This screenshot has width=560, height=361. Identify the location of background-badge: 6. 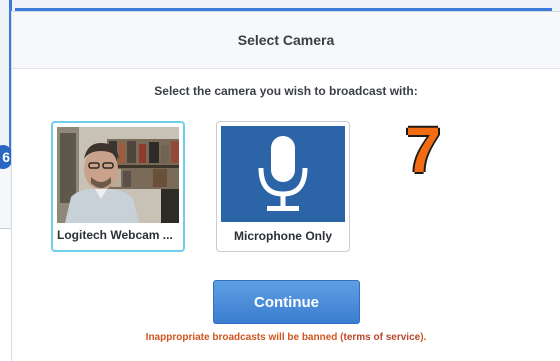
(6, 157).